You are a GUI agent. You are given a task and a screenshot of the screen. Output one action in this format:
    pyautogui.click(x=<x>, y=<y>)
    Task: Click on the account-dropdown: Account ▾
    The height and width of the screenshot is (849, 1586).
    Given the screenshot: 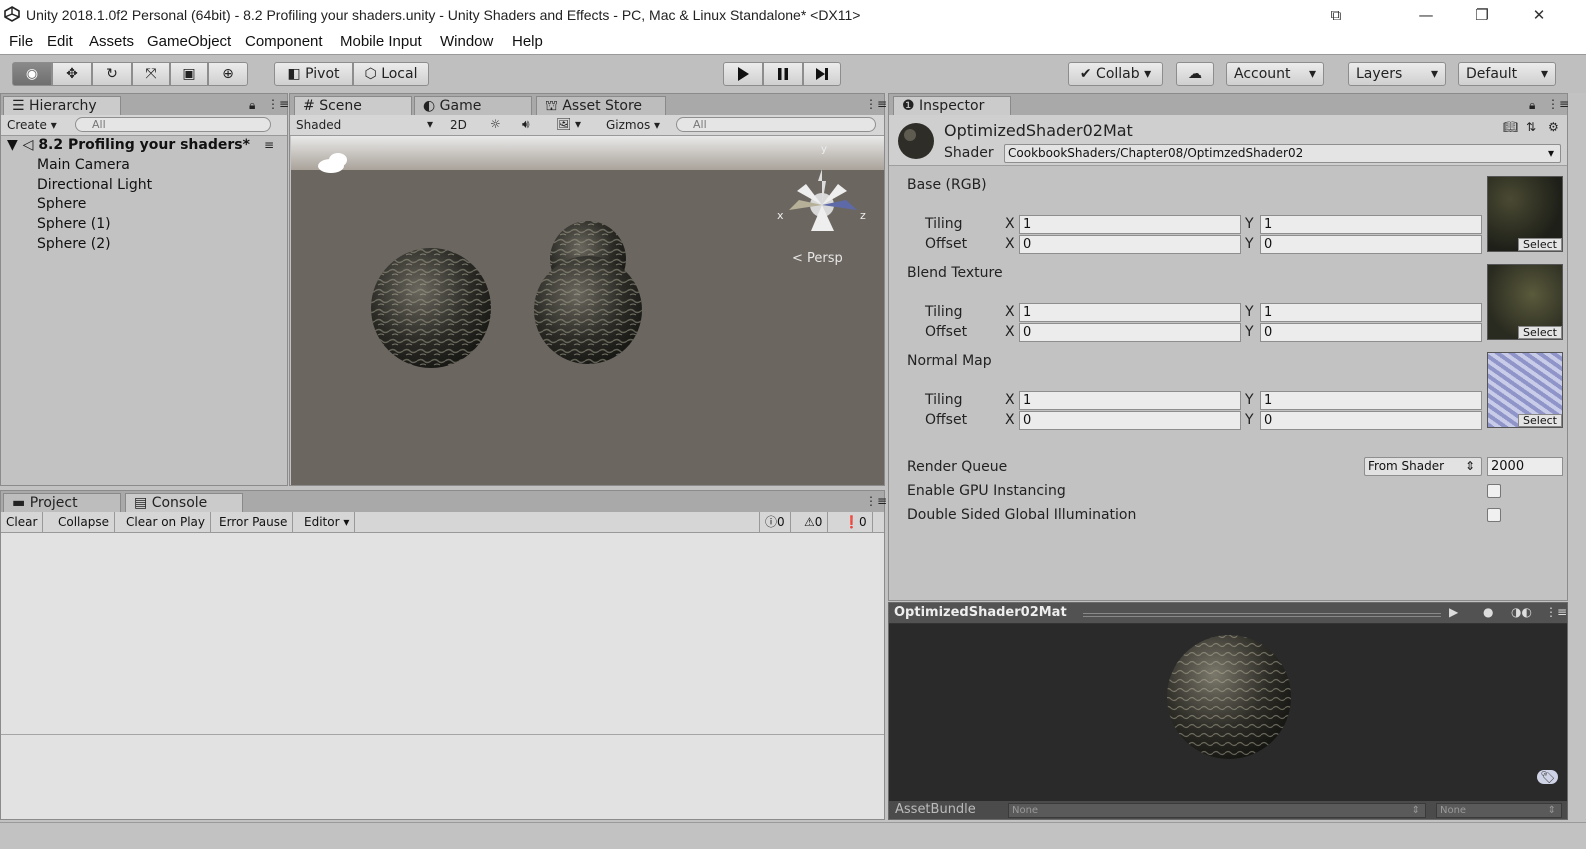 What is the action you would take?
    pyautogui.click(x=1275, y=74)
    